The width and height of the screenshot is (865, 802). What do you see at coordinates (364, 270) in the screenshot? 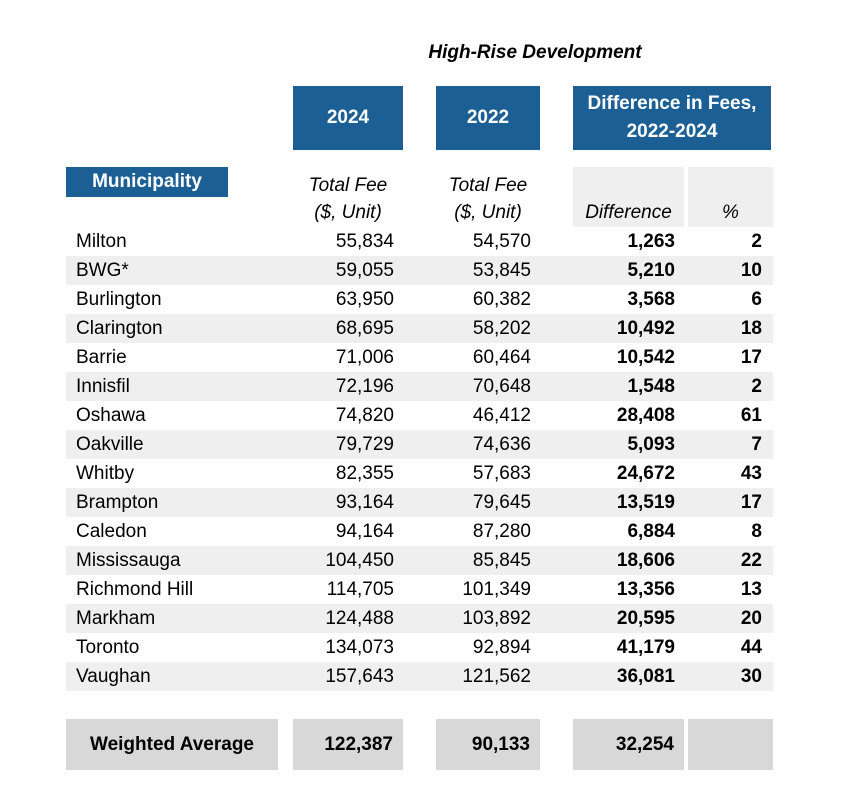
I see `fee-2024: 59,055` at bounding box center [364, 270].